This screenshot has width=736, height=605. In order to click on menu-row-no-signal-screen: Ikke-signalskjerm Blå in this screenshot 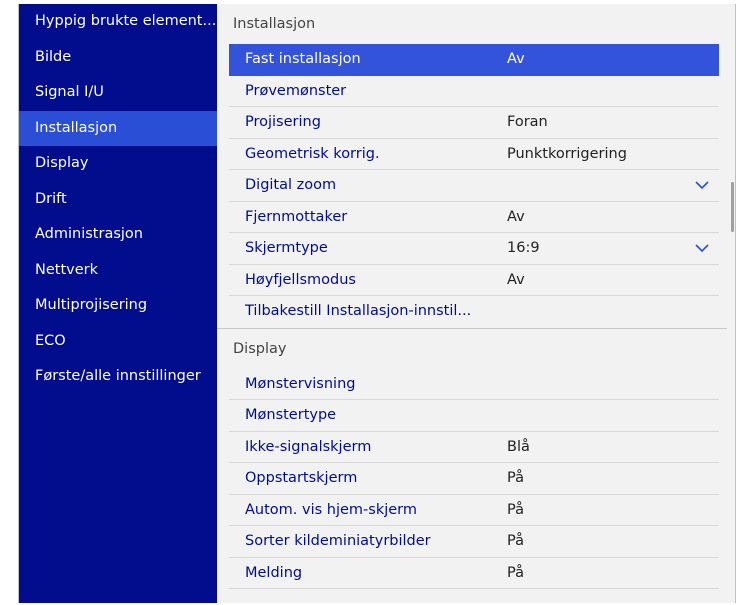, I will do `click(474, 447)`.